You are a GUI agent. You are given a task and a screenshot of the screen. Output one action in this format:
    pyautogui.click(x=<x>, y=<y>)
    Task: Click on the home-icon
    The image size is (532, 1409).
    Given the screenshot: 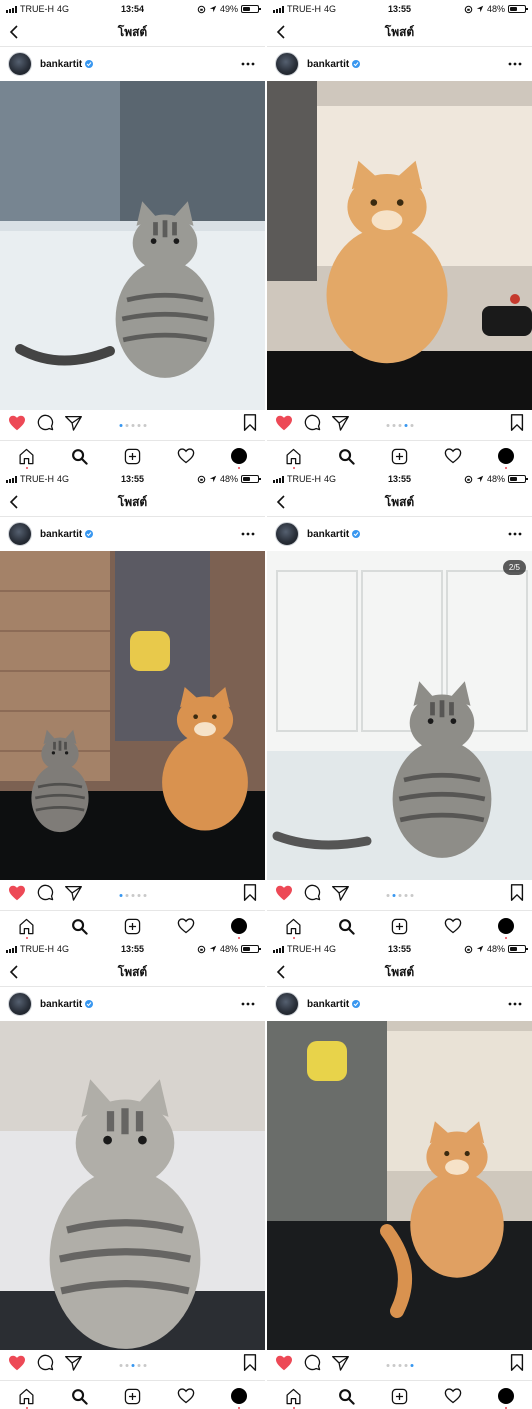 What is the action you would take?
    pyautogui.click(x=26, y=926)
    